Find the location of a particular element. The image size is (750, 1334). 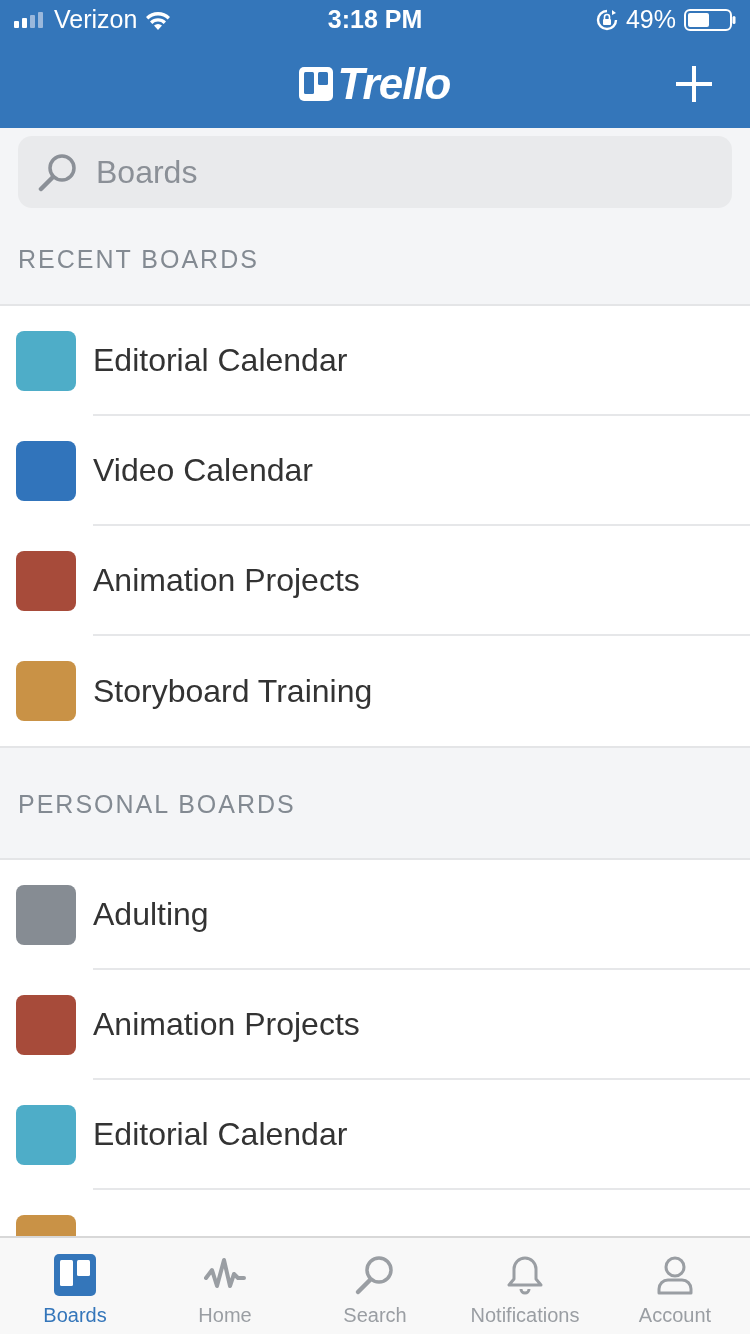

logo-text: Trello is located at coordinates (394, 84).